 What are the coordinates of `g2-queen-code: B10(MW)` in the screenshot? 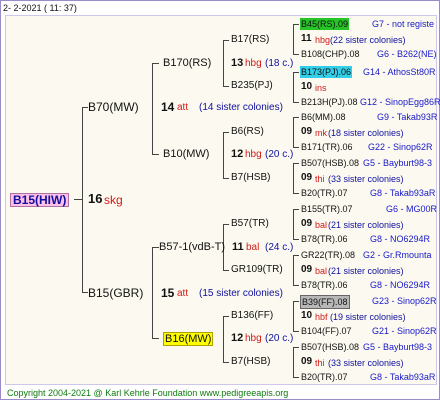 It's located at (186, 154).